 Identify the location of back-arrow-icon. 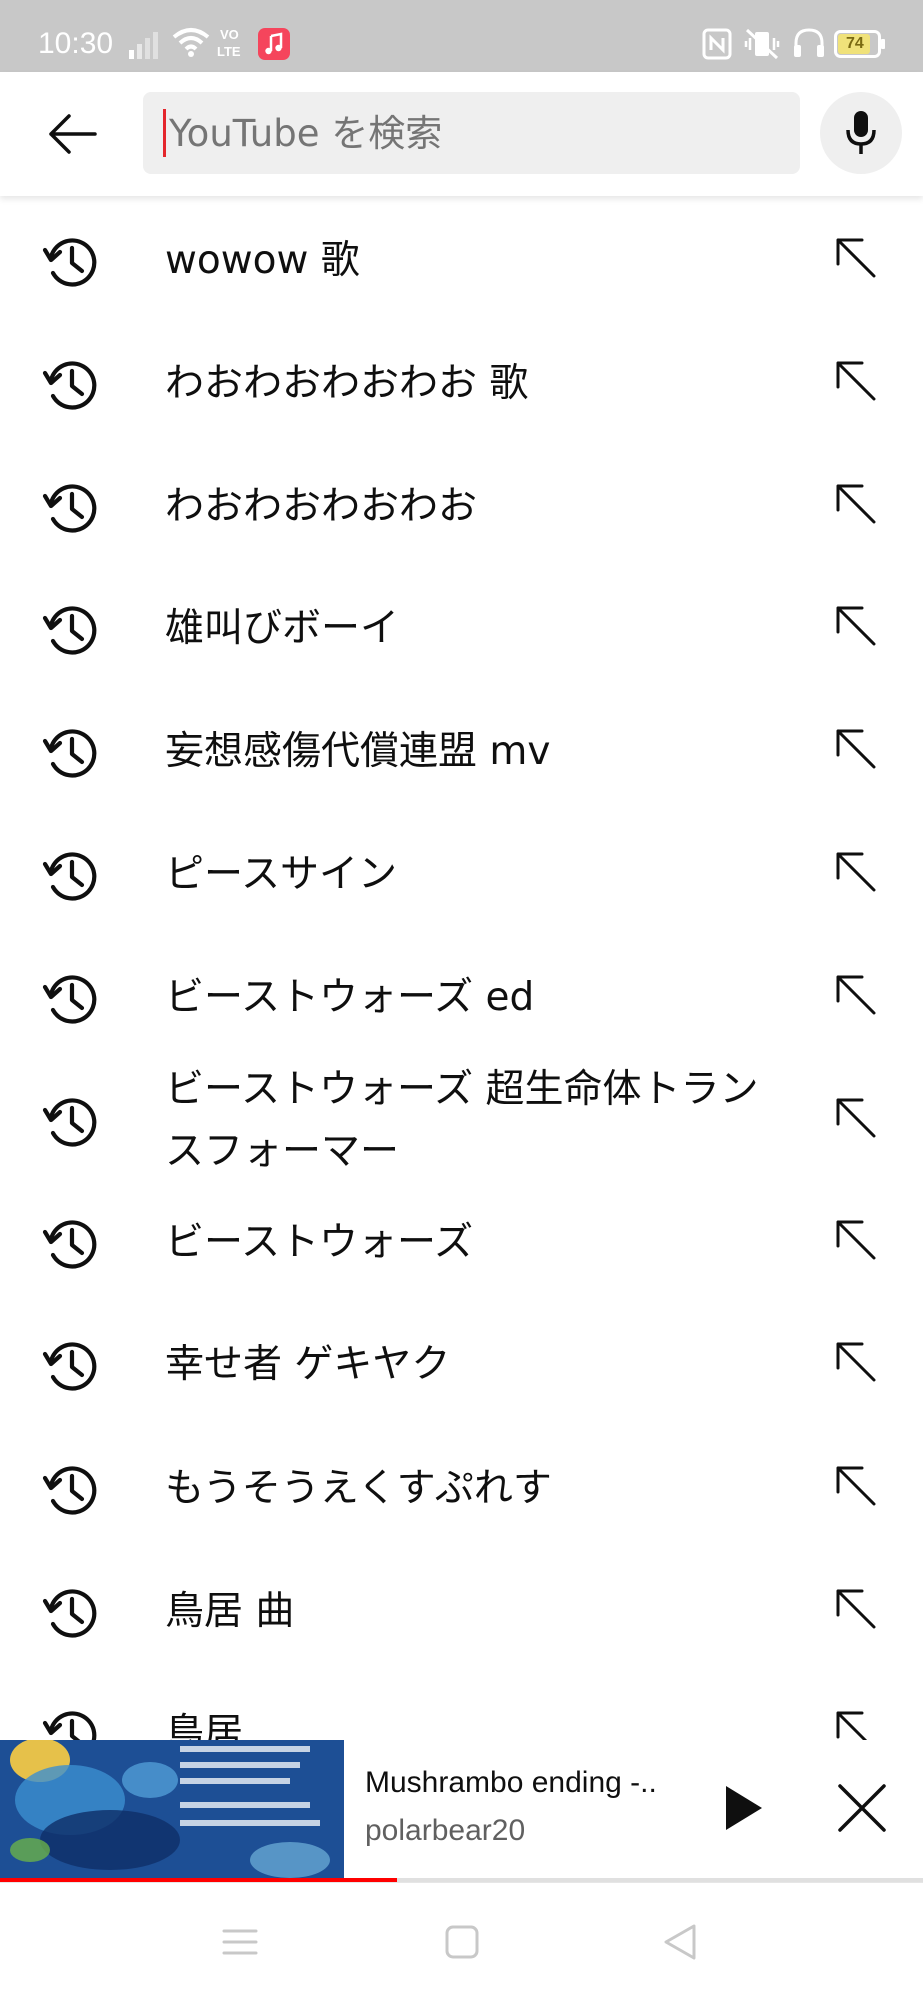
(73, 134).